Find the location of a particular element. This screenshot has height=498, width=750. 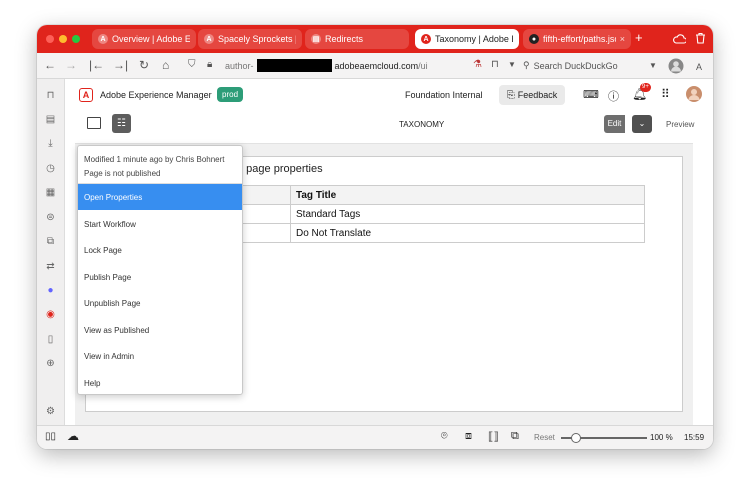

close-tab-icon: × is located at coordinates (622, 39).